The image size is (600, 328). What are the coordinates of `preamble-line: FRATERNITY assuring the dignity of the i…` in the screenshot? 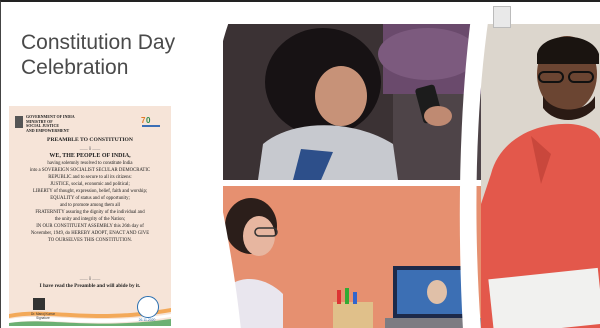 It's located at (90, 212).